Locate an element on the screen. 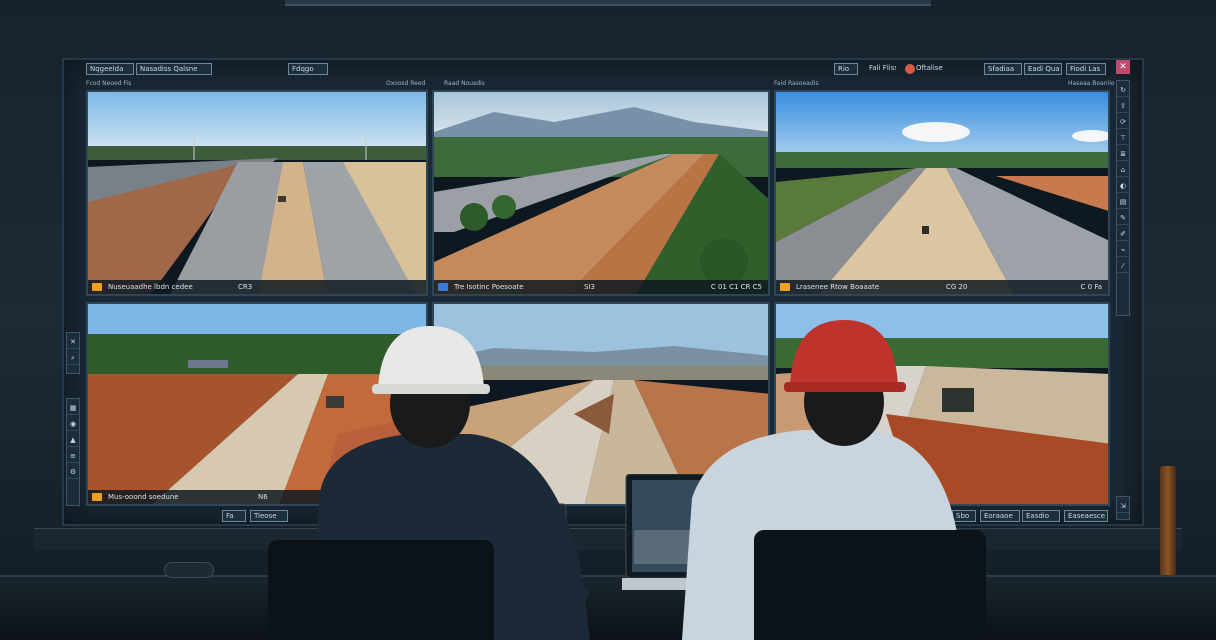 The width and height of the screenshot is (1216, 640). marker-tool-icon: ▲ is located at coordinates (73, 440).